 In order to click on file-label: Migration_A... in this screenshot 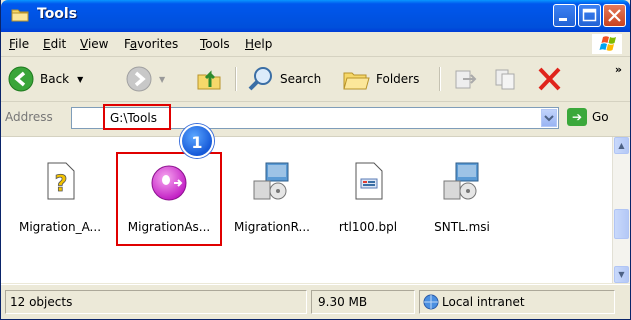, I will do `click(60, 227)`.